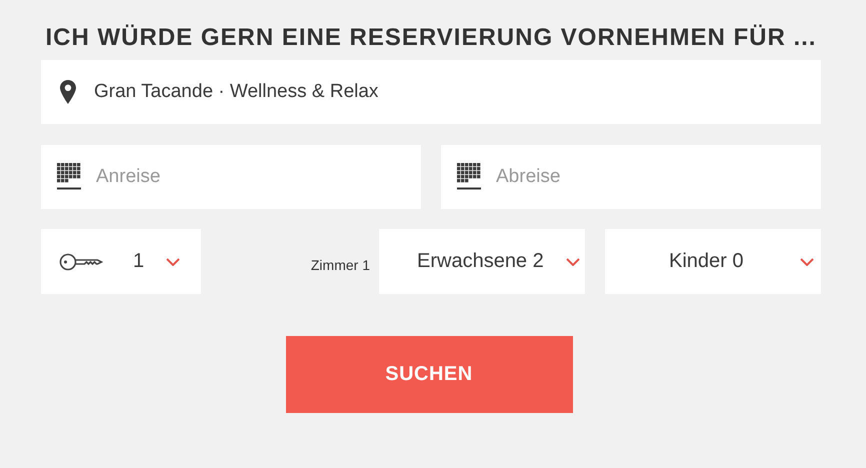 The height and width of the screenshot is (468, 866). Describe the element at coordinates (81, 261) in the screenshot. I see `key-icon` at that location.